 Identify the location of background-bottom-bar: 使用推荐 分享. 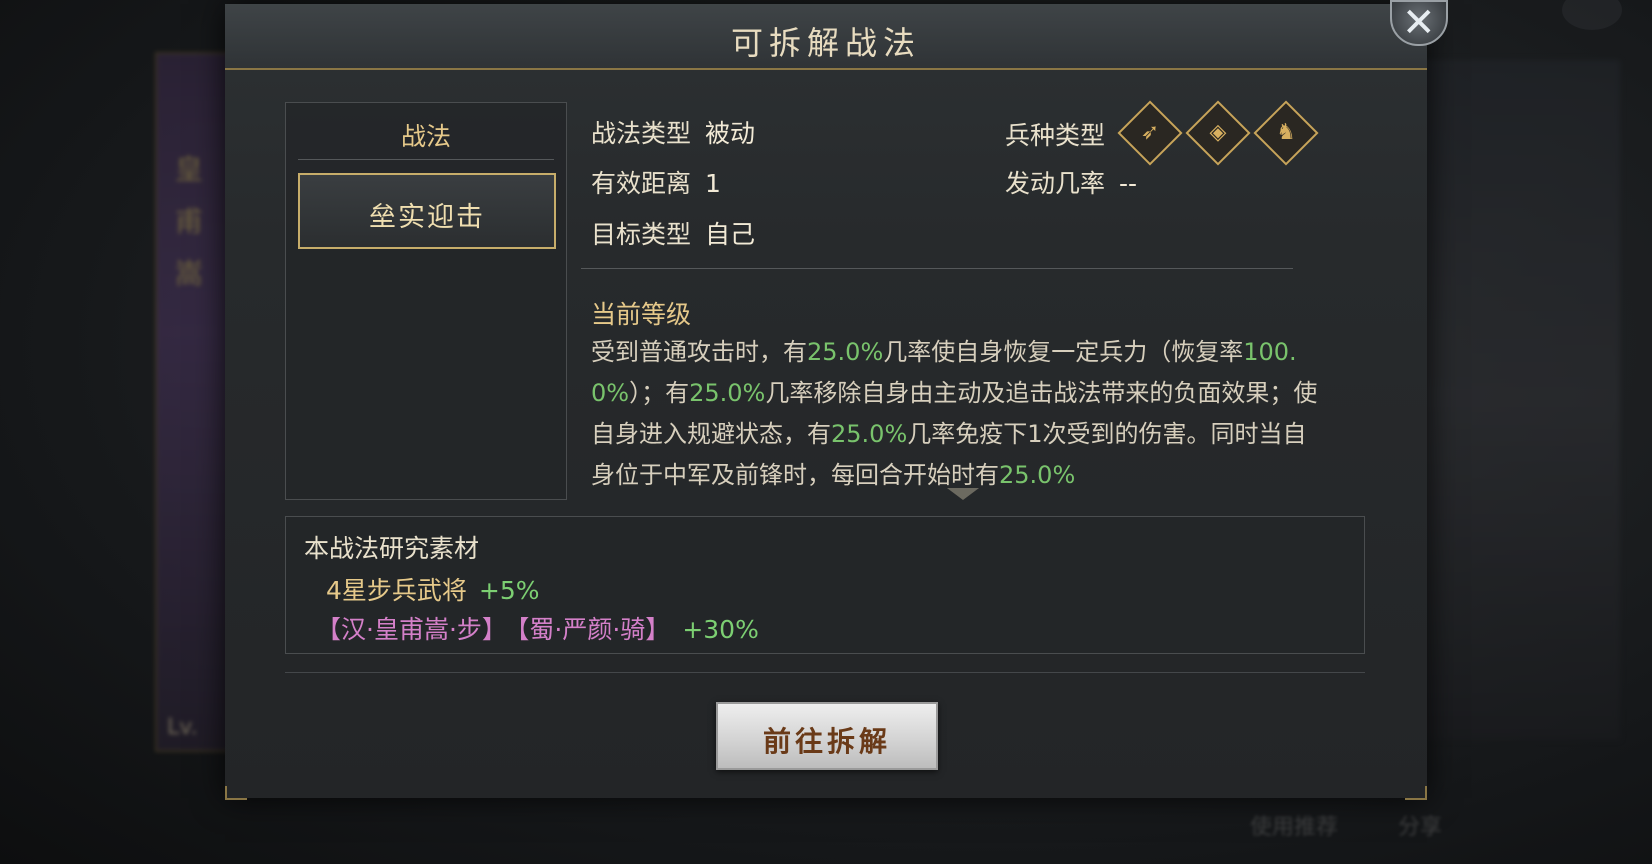
(1440, 825).